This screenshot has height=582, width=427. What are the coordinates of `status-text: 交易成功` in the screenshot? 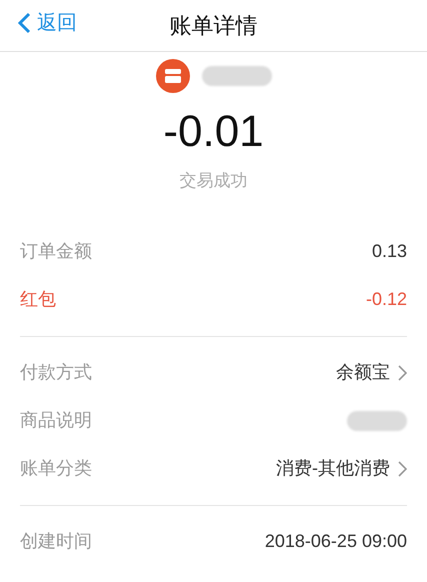 It's located at (214, 181).